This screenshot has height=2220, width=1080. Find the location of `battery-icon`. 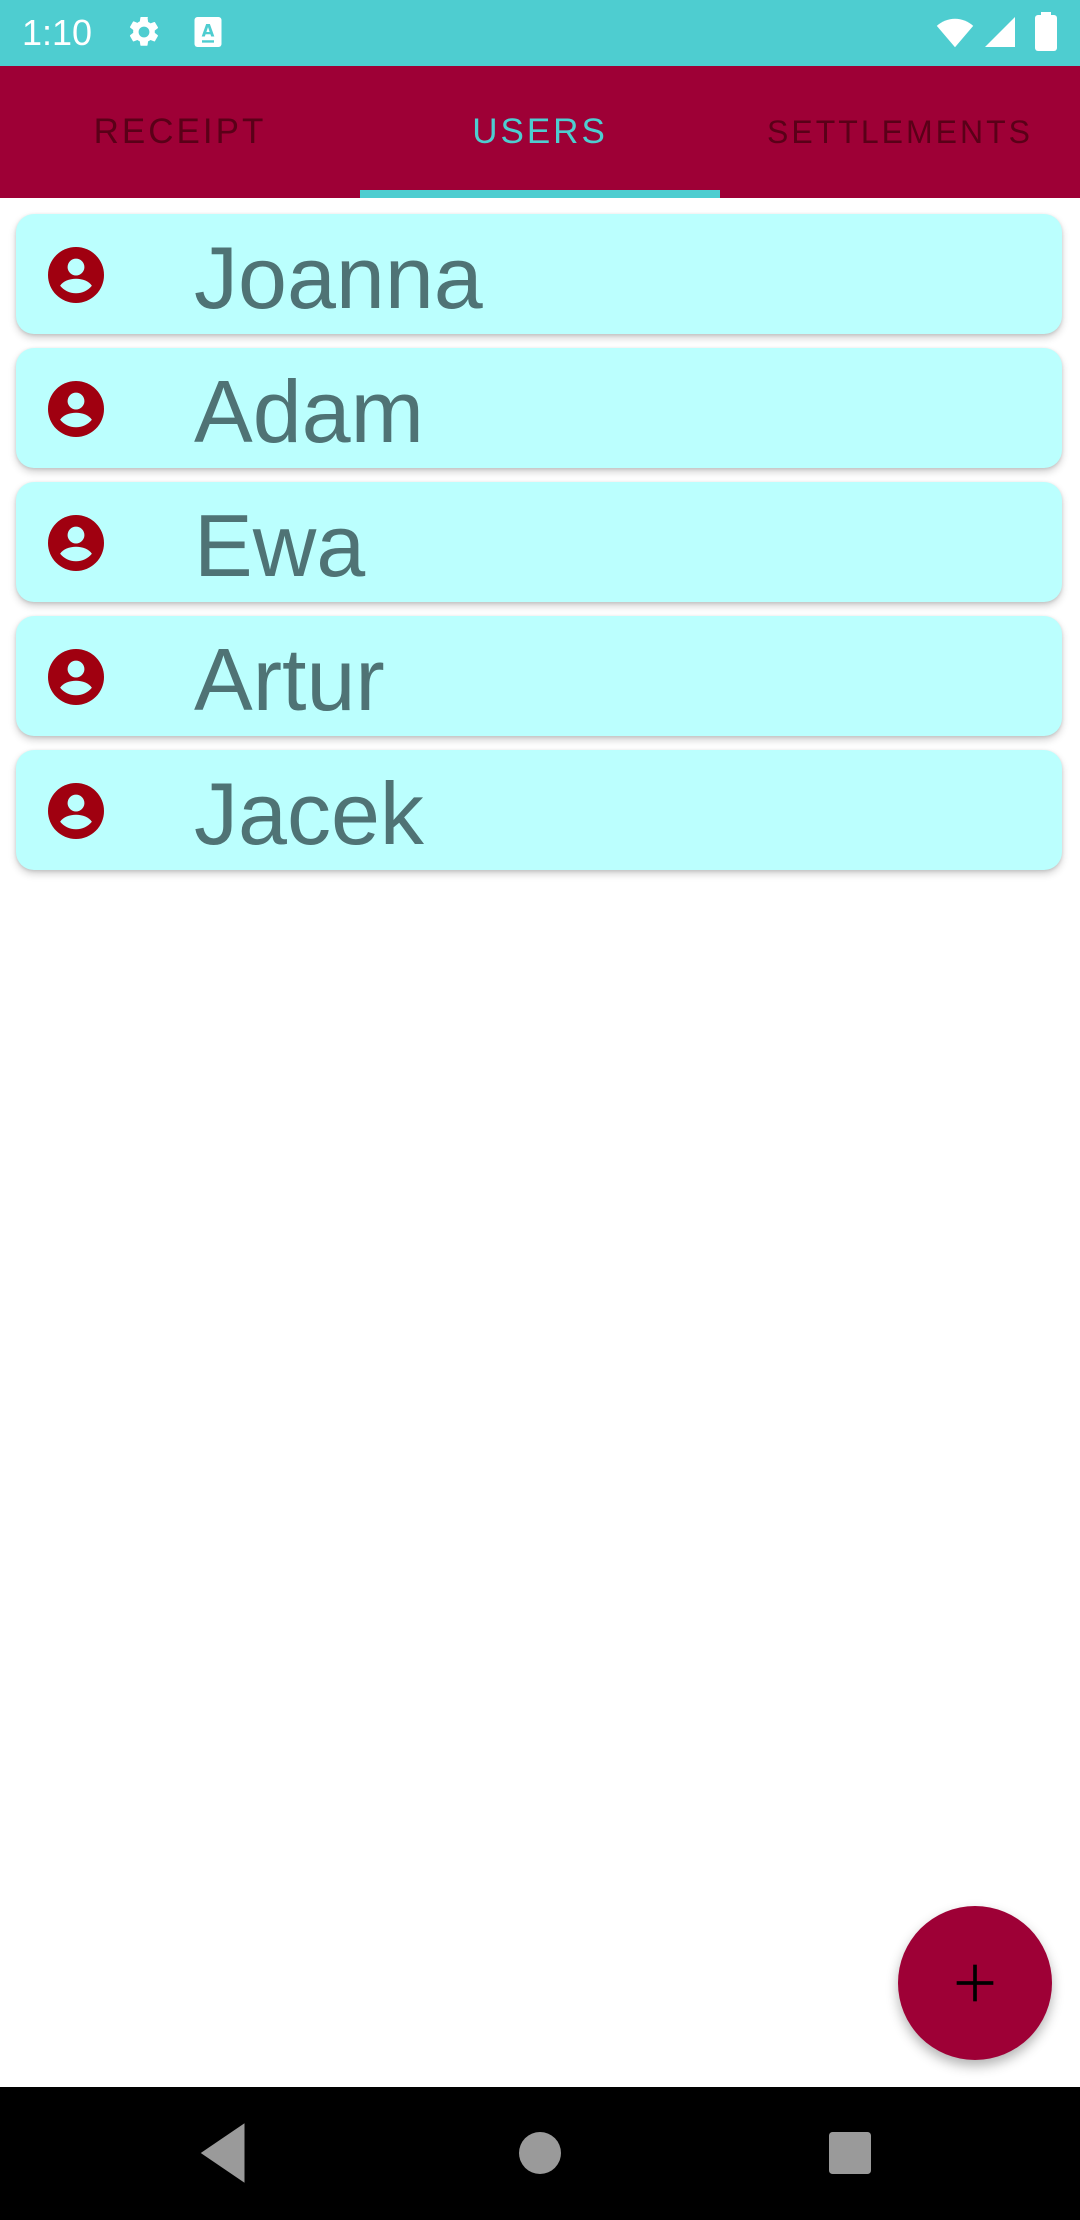

battery-icon is located at coordinates (1046, 31).